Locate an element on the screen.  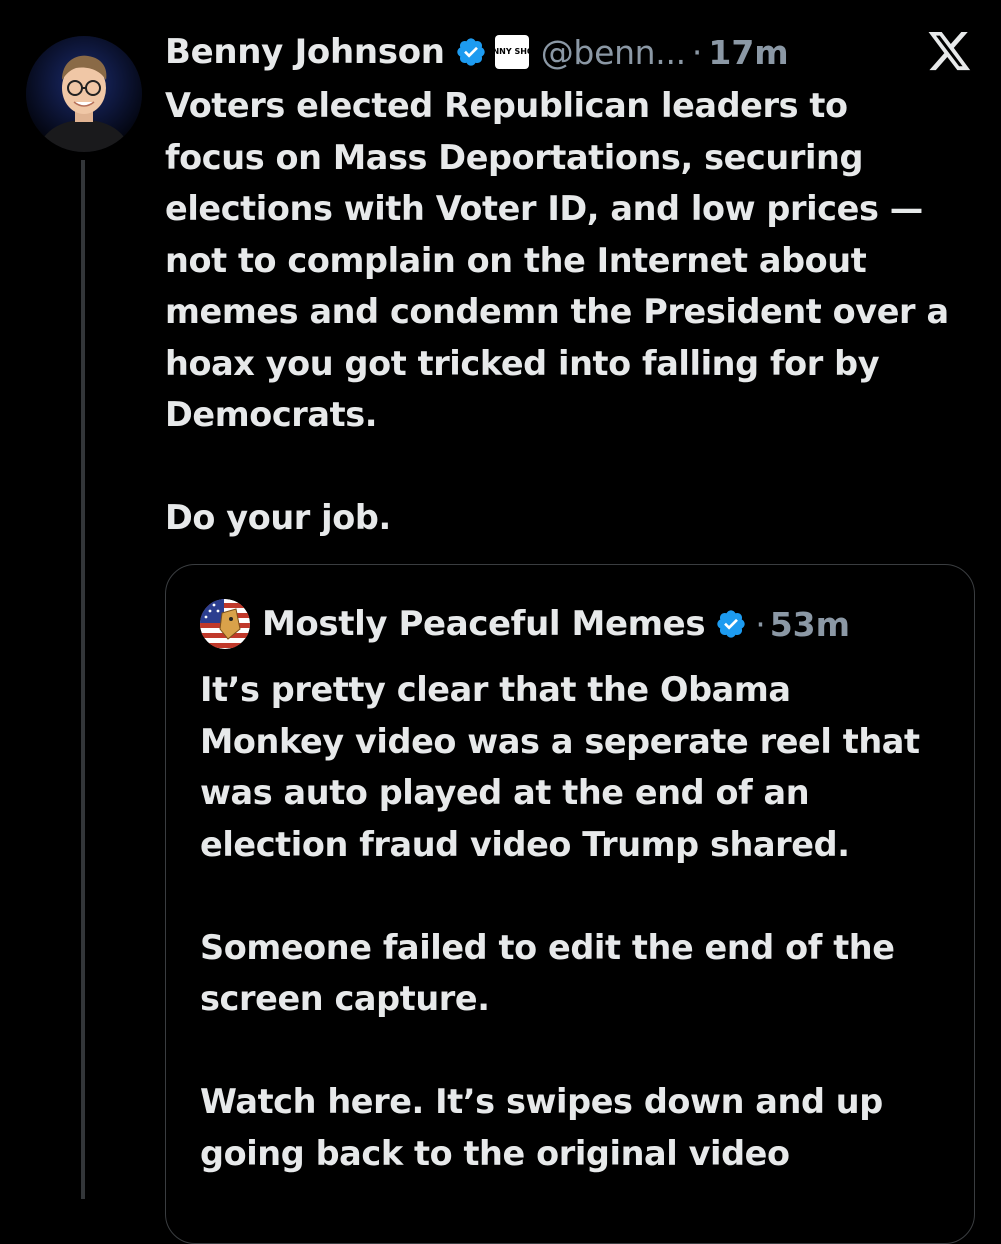
tweet-timestamp: 17m is located at coordinates (748, 52).